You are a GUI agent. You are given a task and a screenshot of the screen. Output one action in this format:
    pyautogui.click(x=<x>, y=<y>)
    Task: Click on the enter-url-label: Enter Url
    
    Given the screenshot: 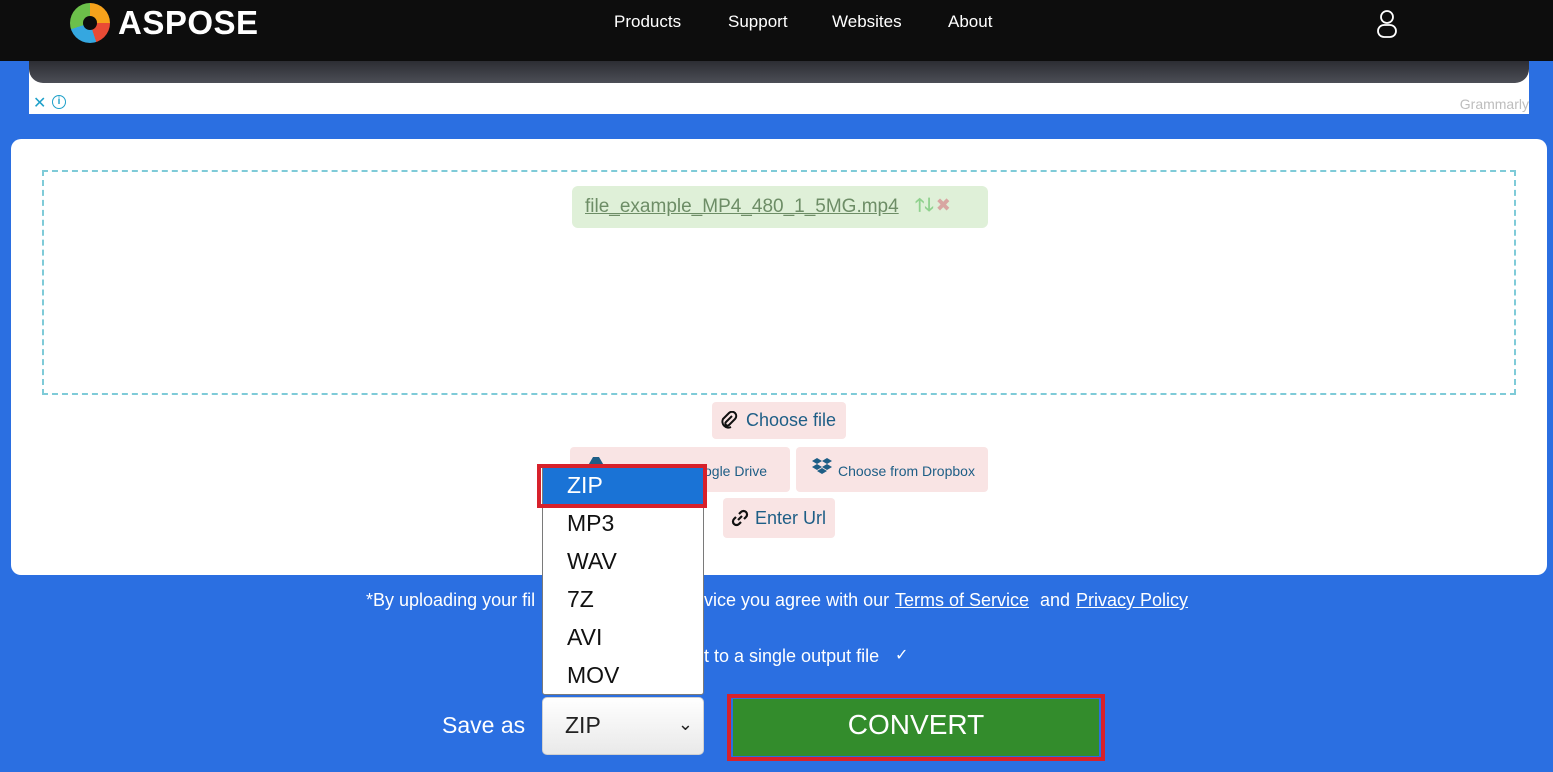 What is the action you would take?
    pyautogui.click(x=791, y=518)
    